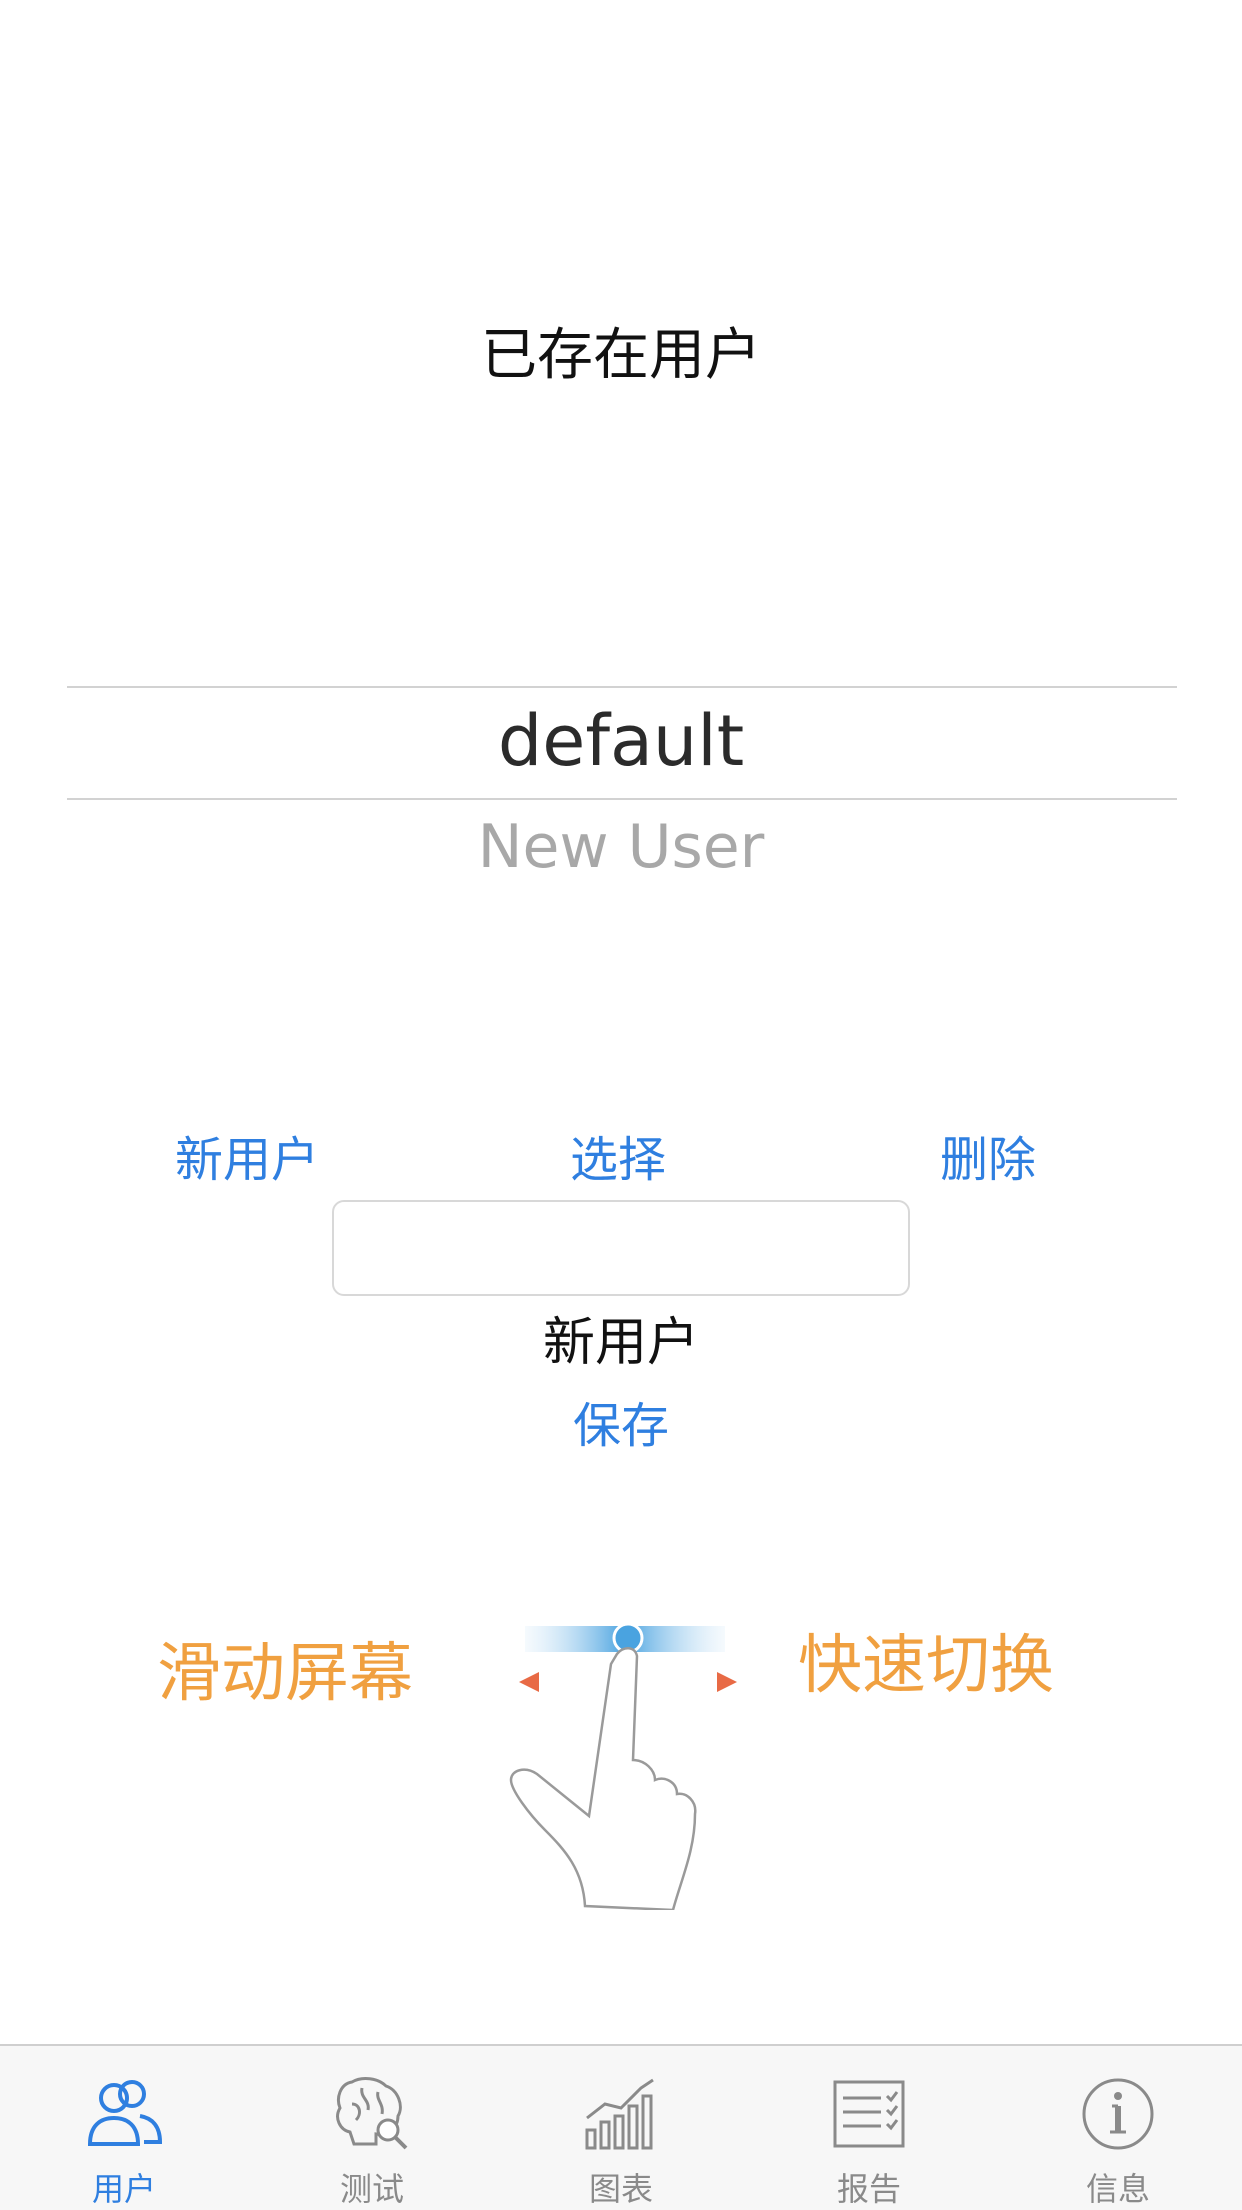 This screenshot has width=1242, height=2210. I want to click on tab-info: 信息, so click(1118, 2128).